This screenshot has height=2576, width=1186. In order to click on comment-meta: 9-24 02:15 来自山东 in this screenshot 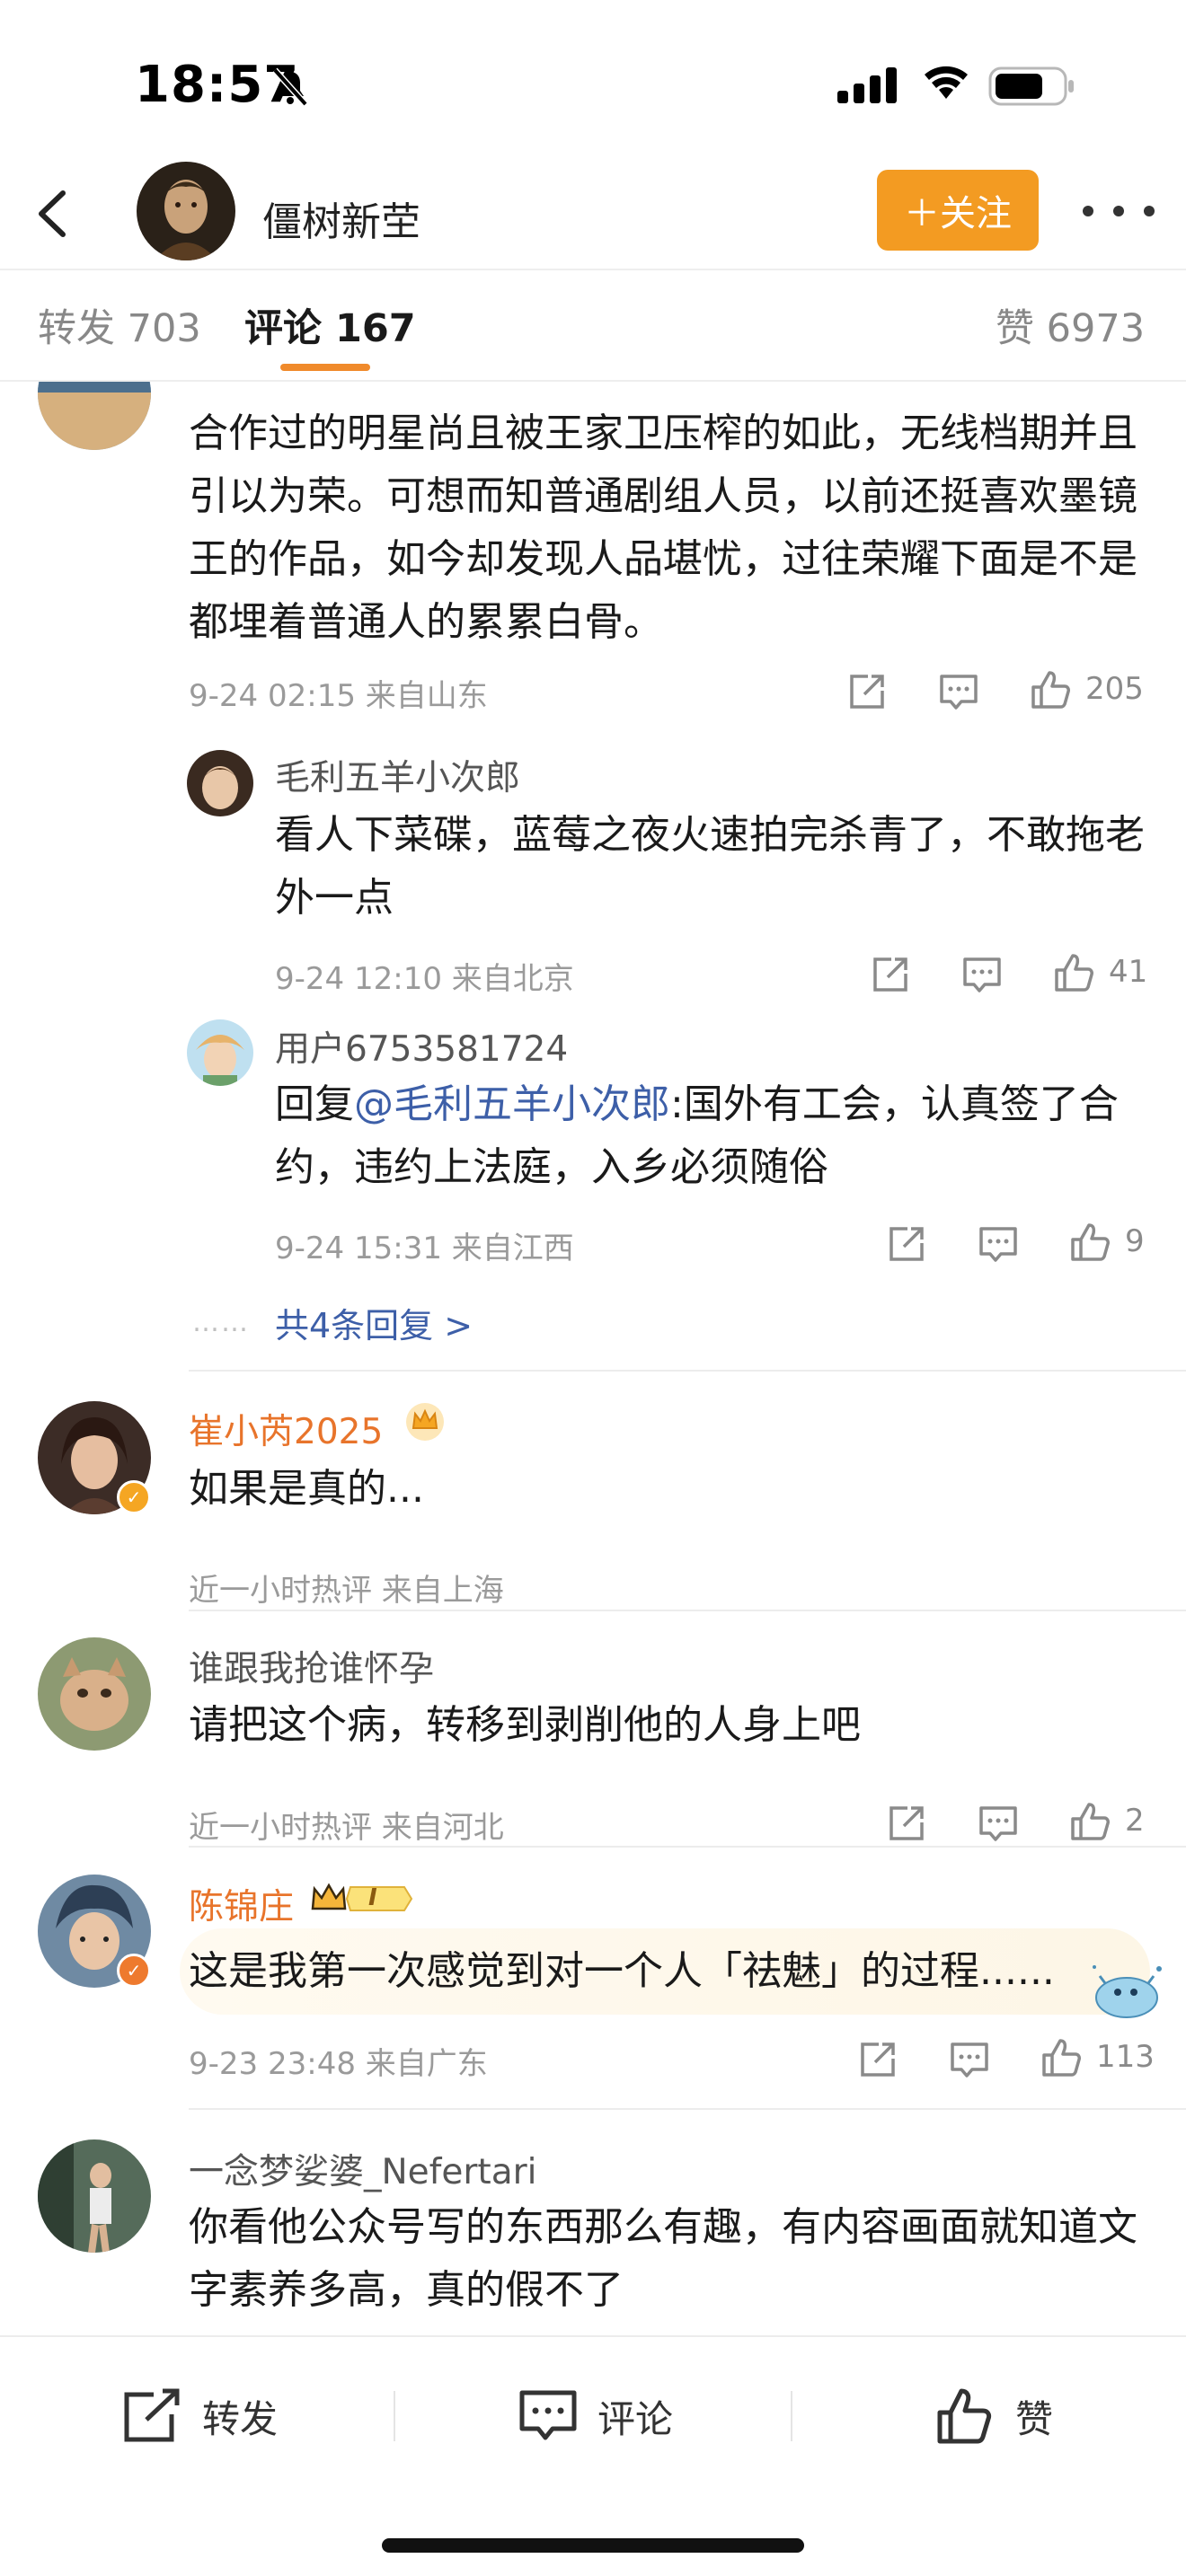, I will do `click(338, 696)`.